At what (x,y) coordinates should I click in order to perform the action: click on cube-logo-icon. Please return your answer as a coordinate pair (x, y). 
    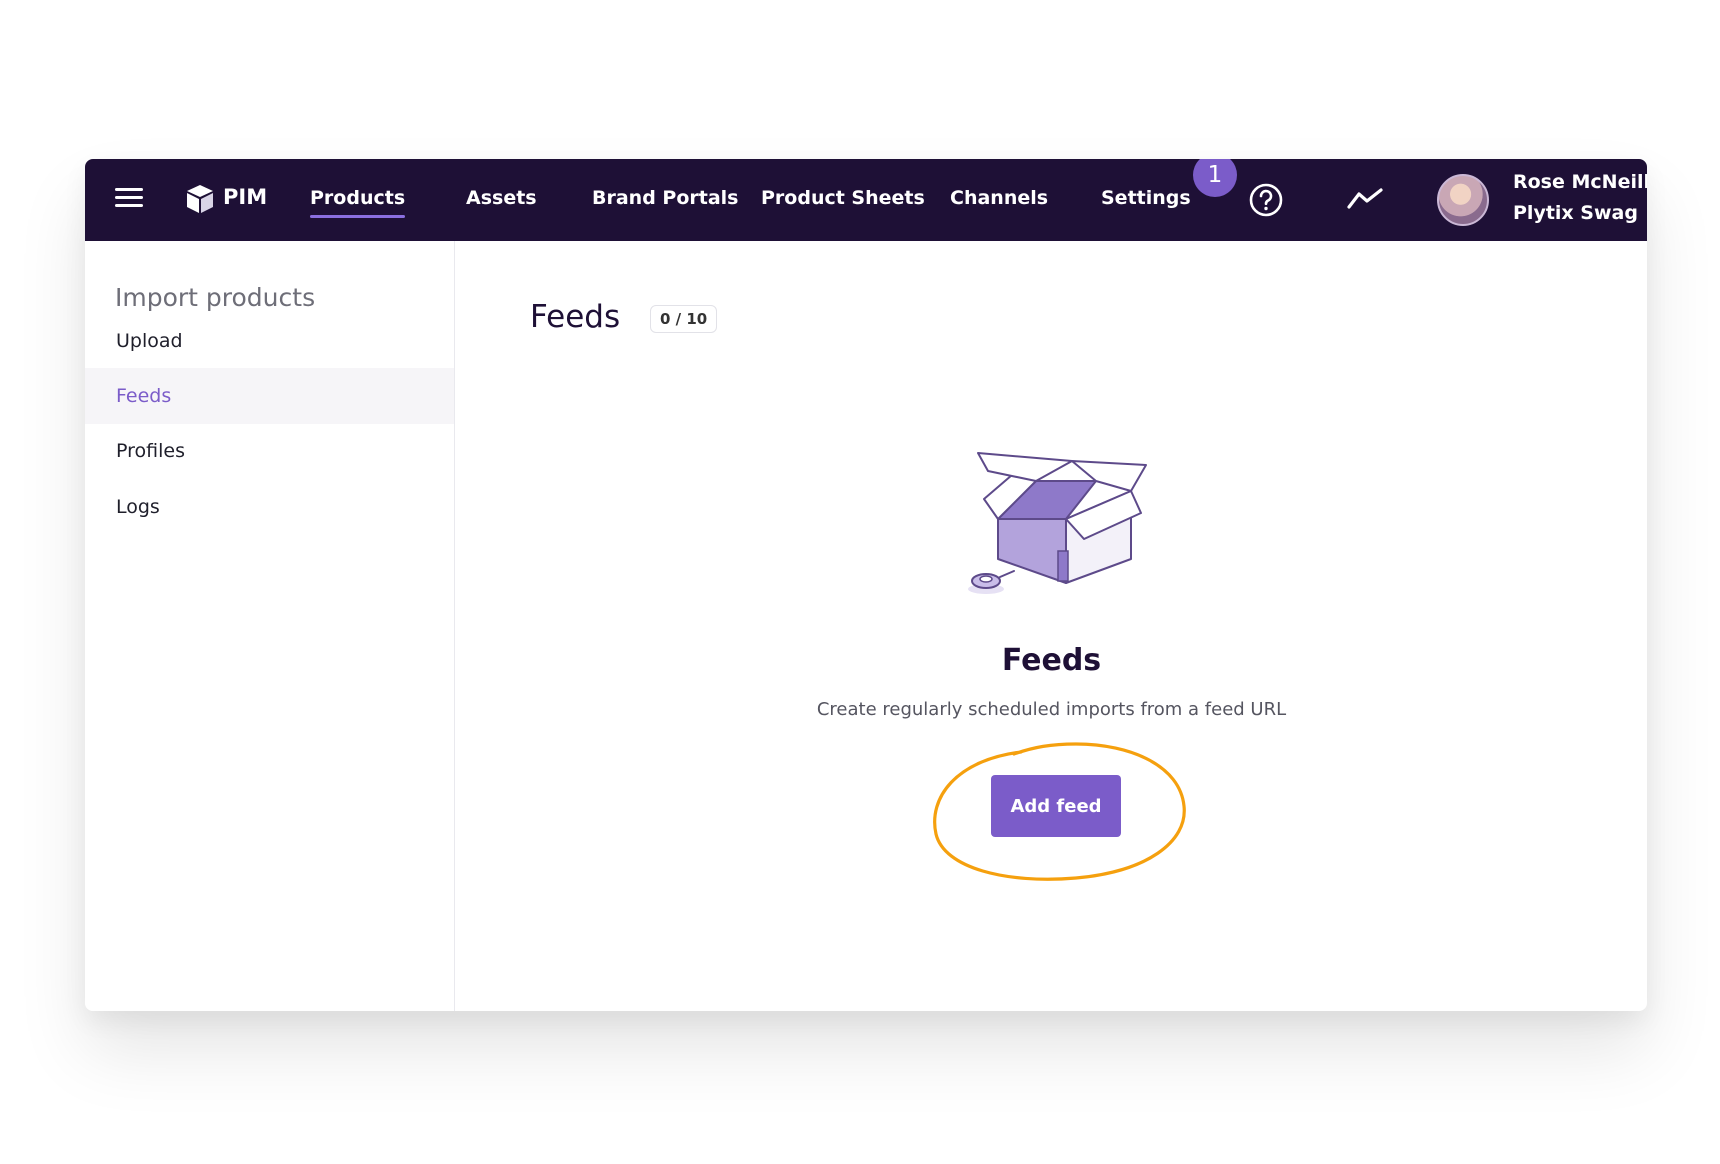
    Looking at the image, I should click on (200, 199).